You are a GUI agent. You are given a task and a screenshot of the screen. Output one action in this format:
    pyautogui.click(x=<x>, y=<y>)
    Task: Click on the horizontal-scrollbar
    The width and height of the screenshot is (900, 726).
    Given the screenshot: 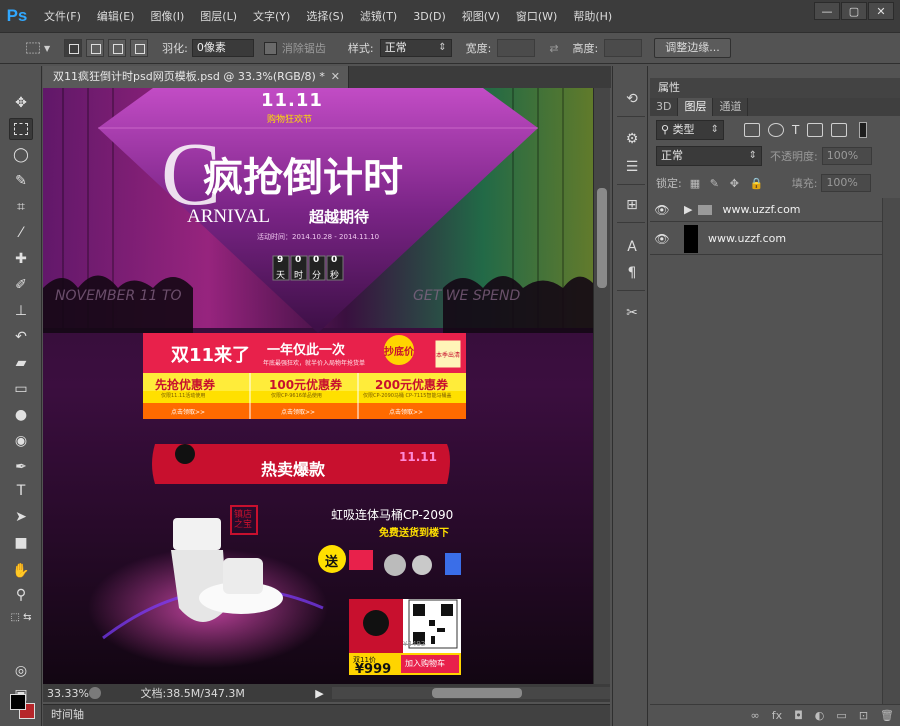 What is the action you would take?
    pyautogui.click(x=471, y=693)
    